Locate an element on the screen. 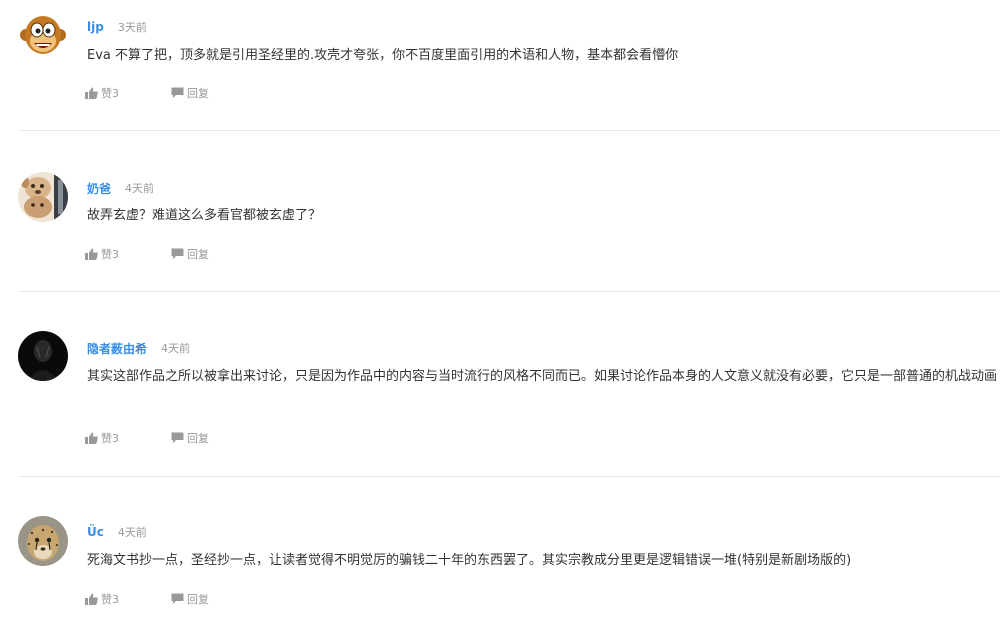 This screenshot has height=619, width=1000. cartoon-monkey-avatar is located at coordinates (43, 36).